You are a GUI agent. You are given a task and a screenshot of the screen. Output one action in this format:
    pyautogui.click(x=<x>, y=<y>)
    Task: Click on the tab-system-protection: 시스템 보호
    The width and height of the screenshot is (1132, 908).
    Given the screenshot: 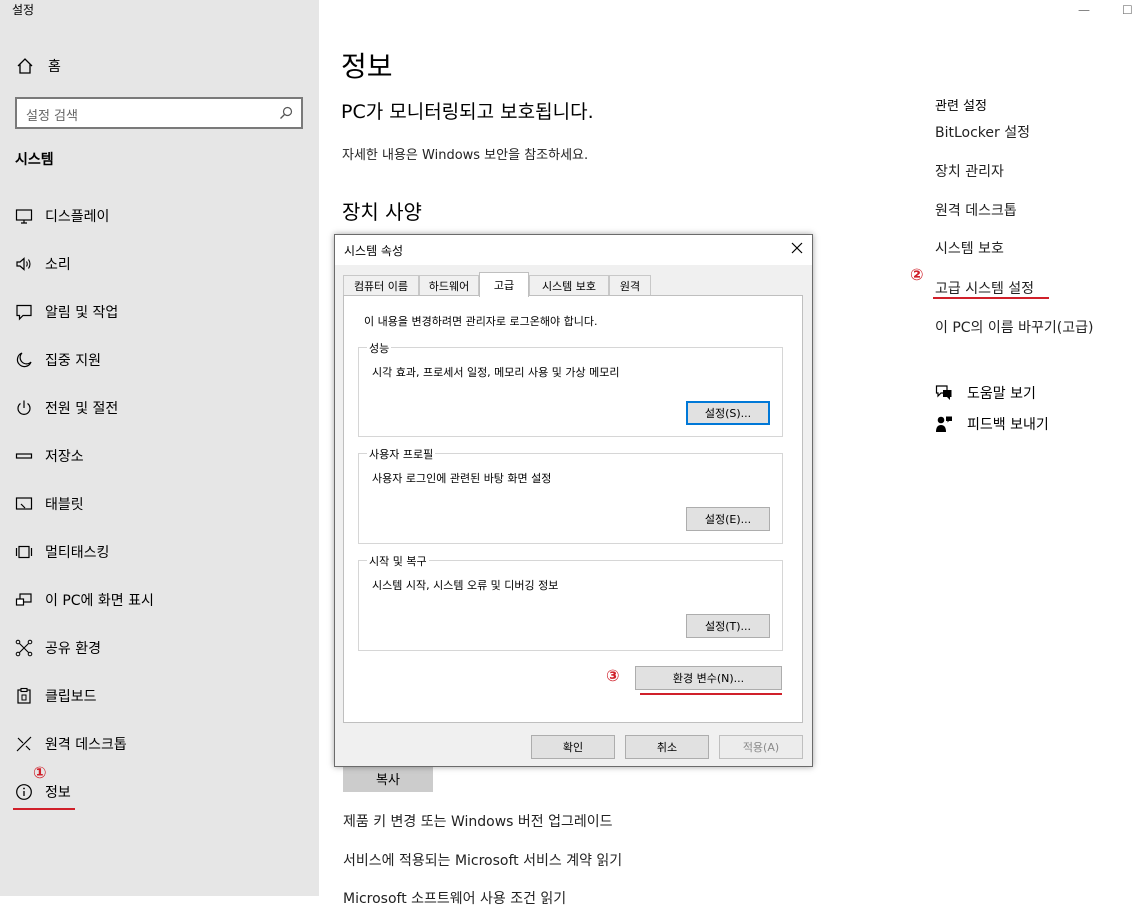 What is the action you would take?
    pyautogui.click(x=569, y=285)
    